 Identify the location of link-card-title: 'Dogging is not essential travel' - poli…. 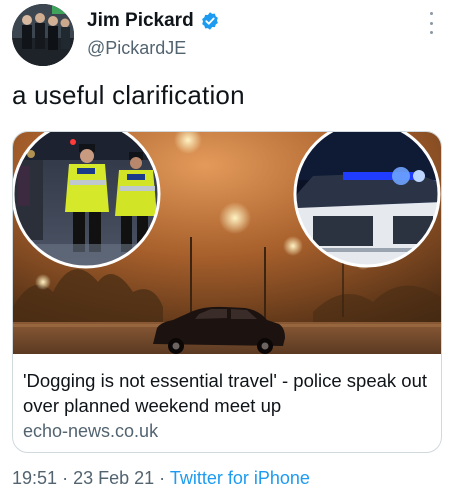
(228, 393).